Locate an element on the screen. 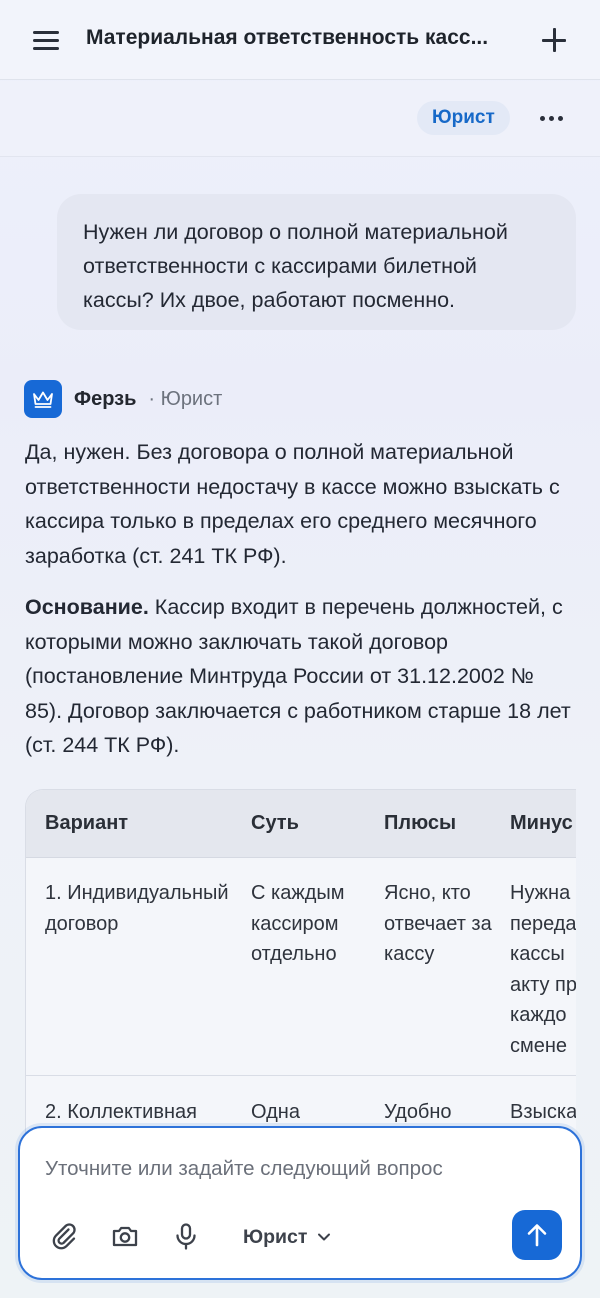 The width and height of the screenshot is (600, 1298). table-cell: Взыска is located at coordinates (543, 1112).